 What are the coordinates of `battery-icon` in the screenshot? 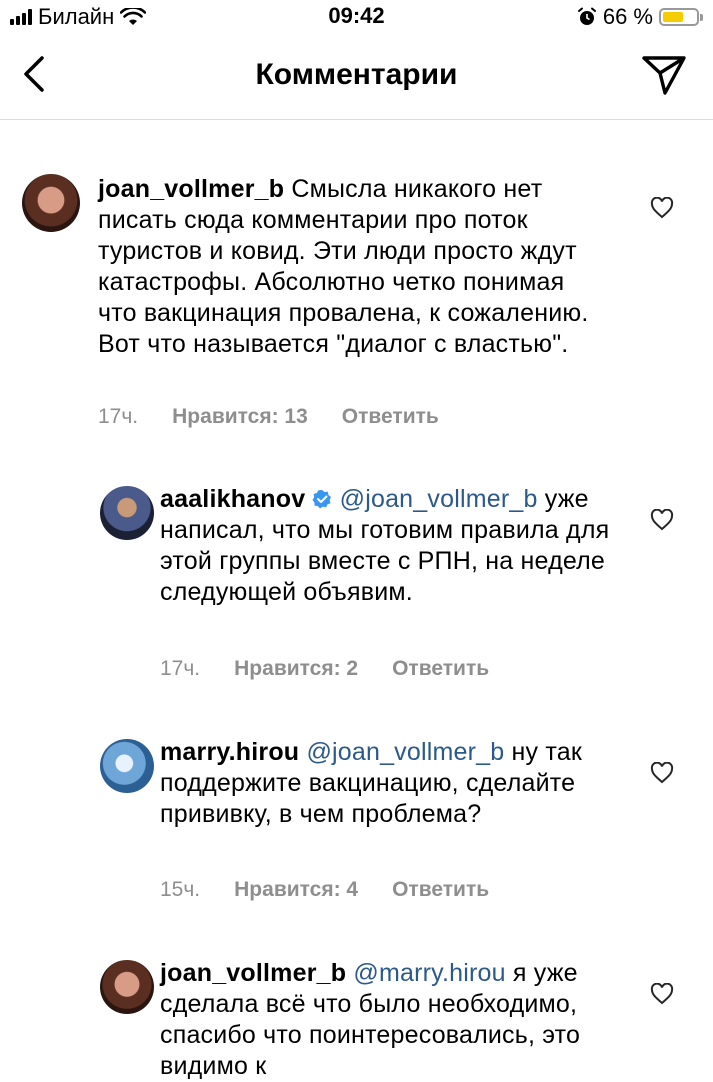 It's located at (681, 17).